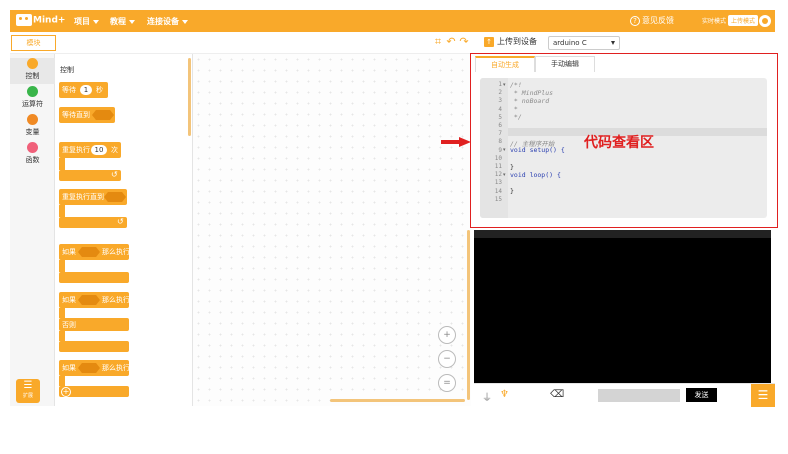 The height and width of the screenshot is (454, 788). Describe the element at coordinates (62, 336) in the screenshot. I see `block-else-arm` at that location.